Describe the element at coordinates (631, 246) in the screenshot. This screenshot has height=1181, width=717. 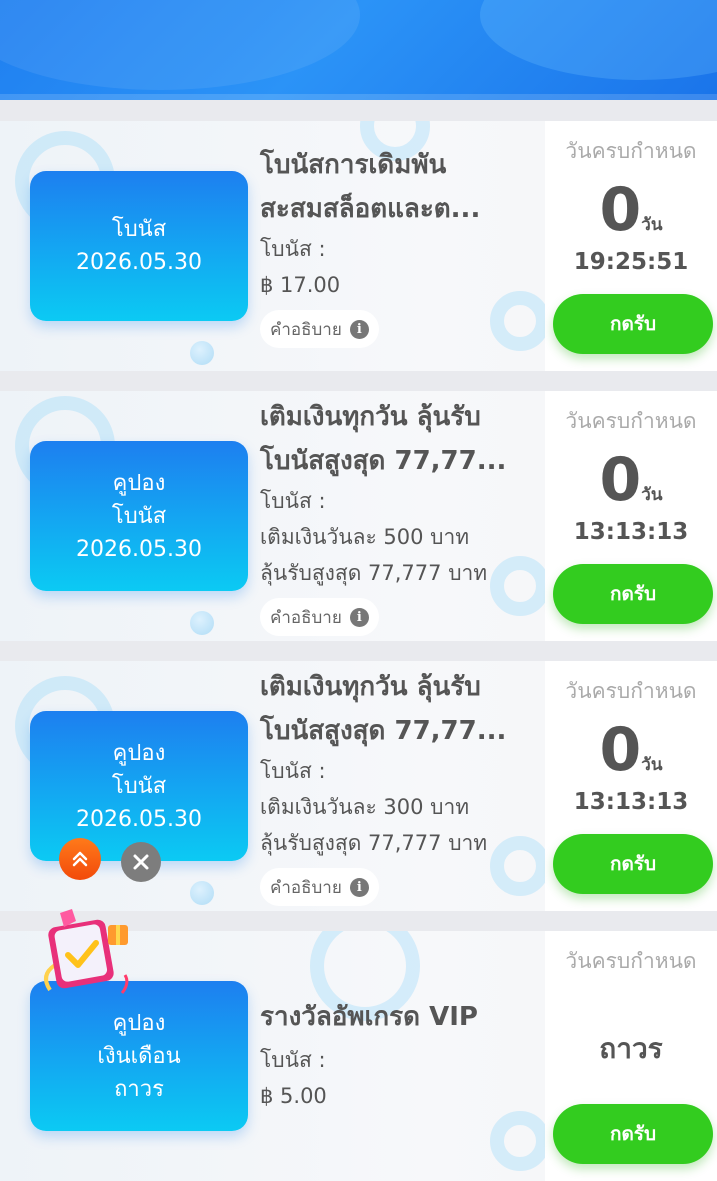
I see `deadline-panel: วันครบกำหนด 0วัน 19:25:51 กดรับ` at that location.